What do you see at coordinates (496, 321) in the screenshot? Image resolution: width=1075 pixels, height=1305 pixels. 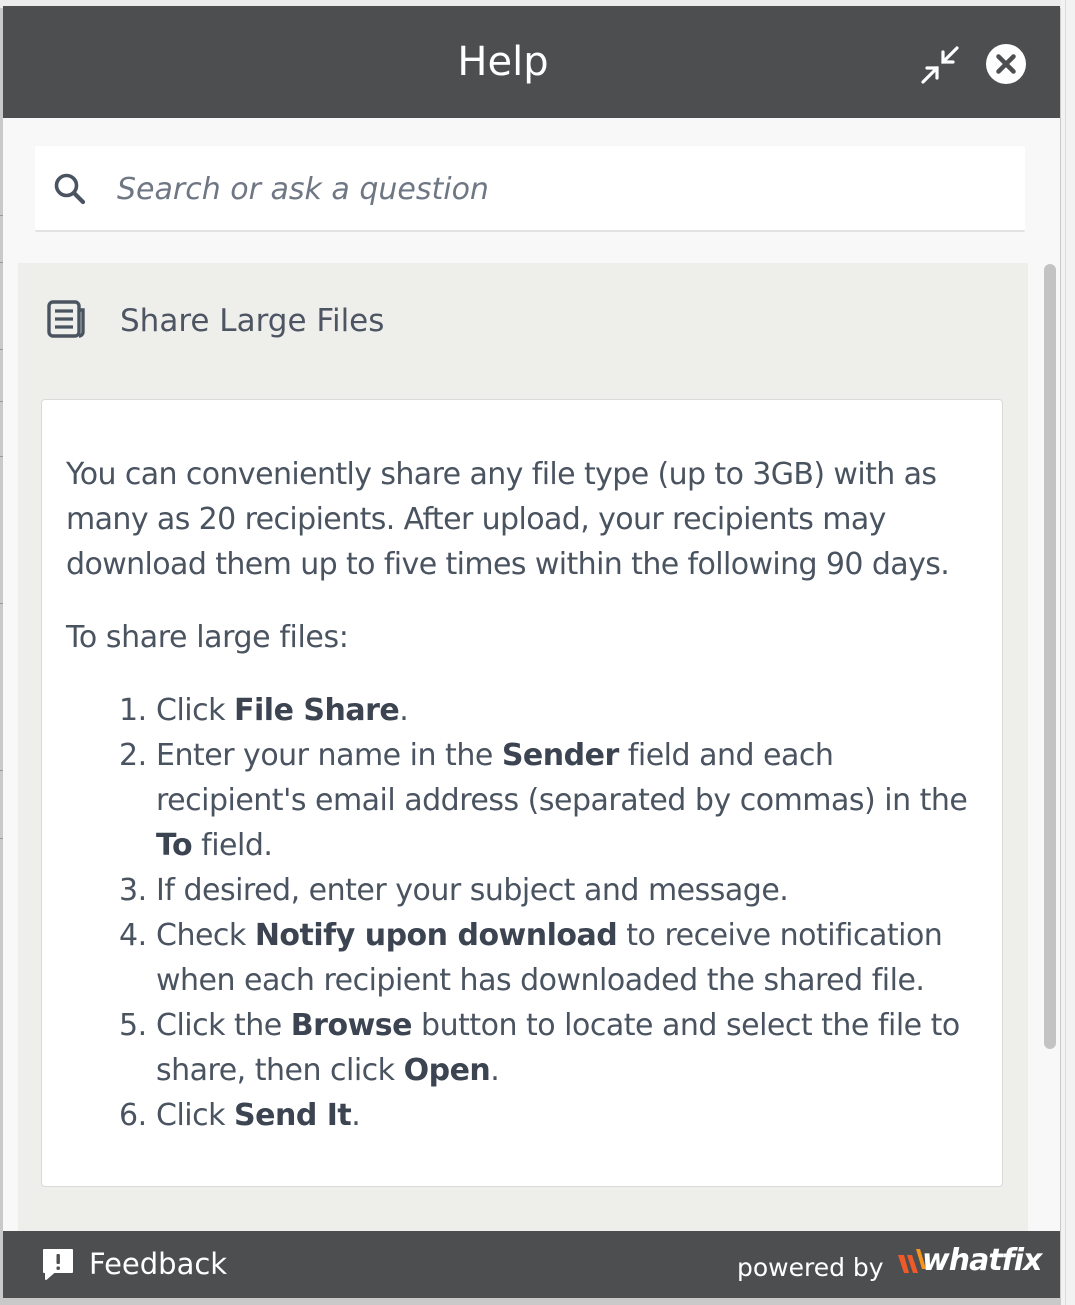 I see `article-heading: Share Large Files` at bounding box center [496, 321].